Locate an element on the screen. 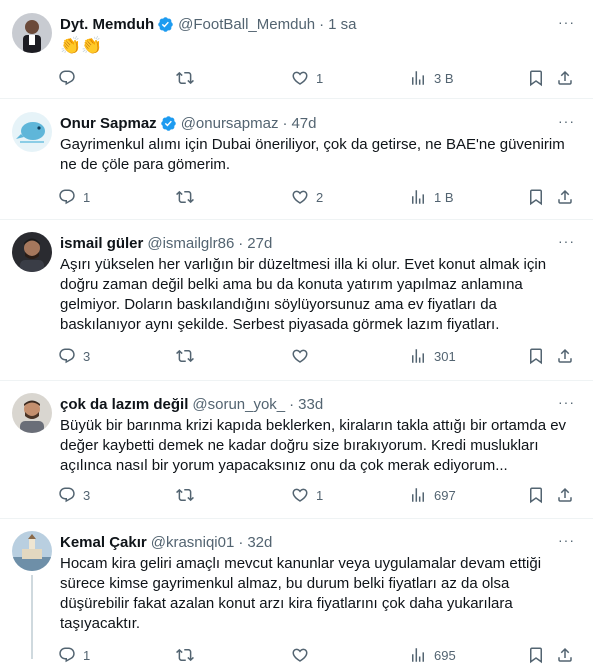  timestamp: 1 sa is located at coordinates (342, 24).